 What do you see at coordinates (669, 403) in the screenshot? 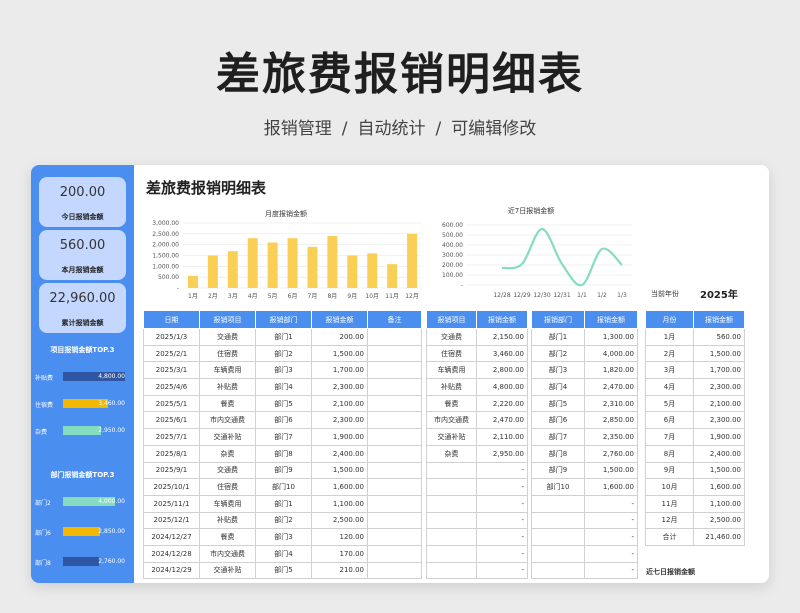
I see `month-cell: 5月` at bounding box center [669, 403].